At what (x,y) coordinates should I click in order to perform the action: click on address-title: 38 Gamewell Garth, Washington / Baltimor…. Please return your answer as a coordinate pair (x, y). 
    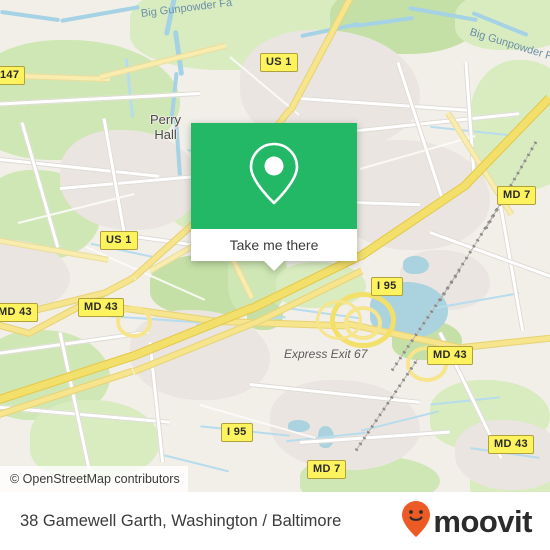
    Looking at the image, I should click on (181, 520).